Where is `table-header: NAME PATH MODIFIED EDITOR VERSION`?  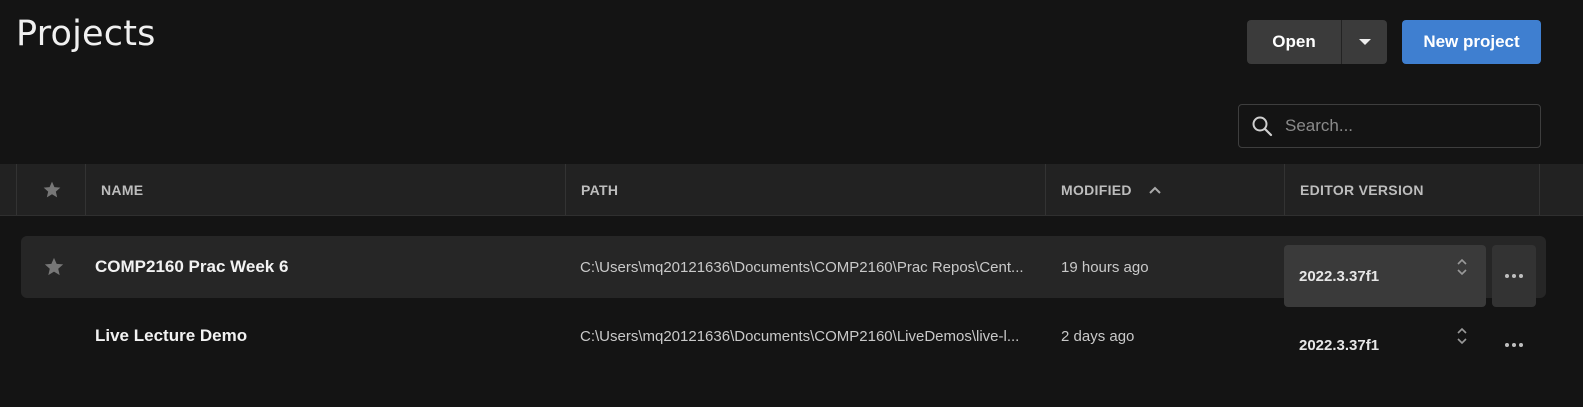
table-header: NAME PATH MODIFIED EDITOR VERSION is located at coordinates (791, 190).